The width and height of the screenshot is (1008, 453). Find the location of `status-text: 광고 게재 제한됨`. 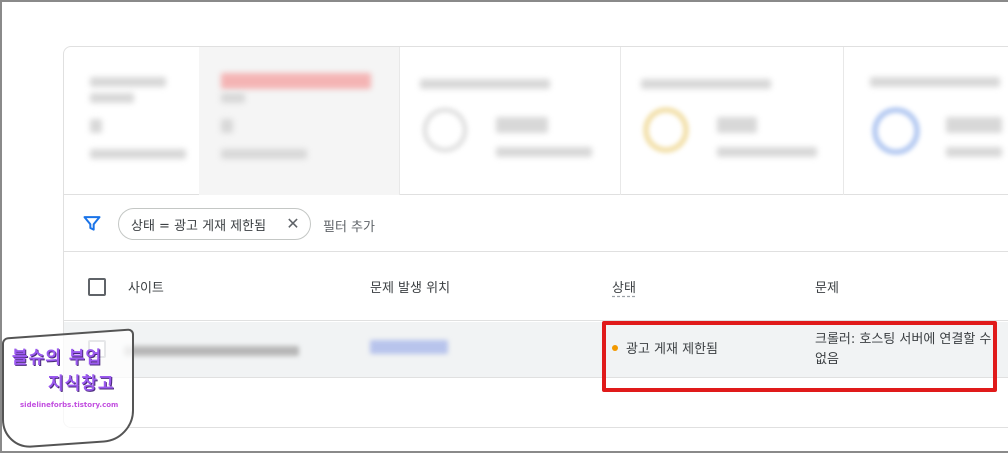

status-text: 광고 게재 제한됨 is located at coordinates (672, 349).